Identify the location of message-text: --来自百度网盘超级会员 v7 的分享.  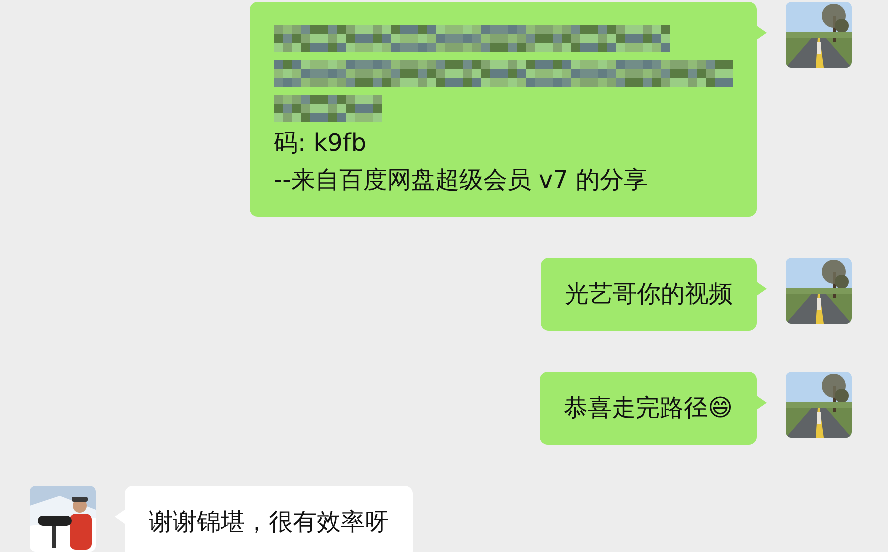
(462, 180).